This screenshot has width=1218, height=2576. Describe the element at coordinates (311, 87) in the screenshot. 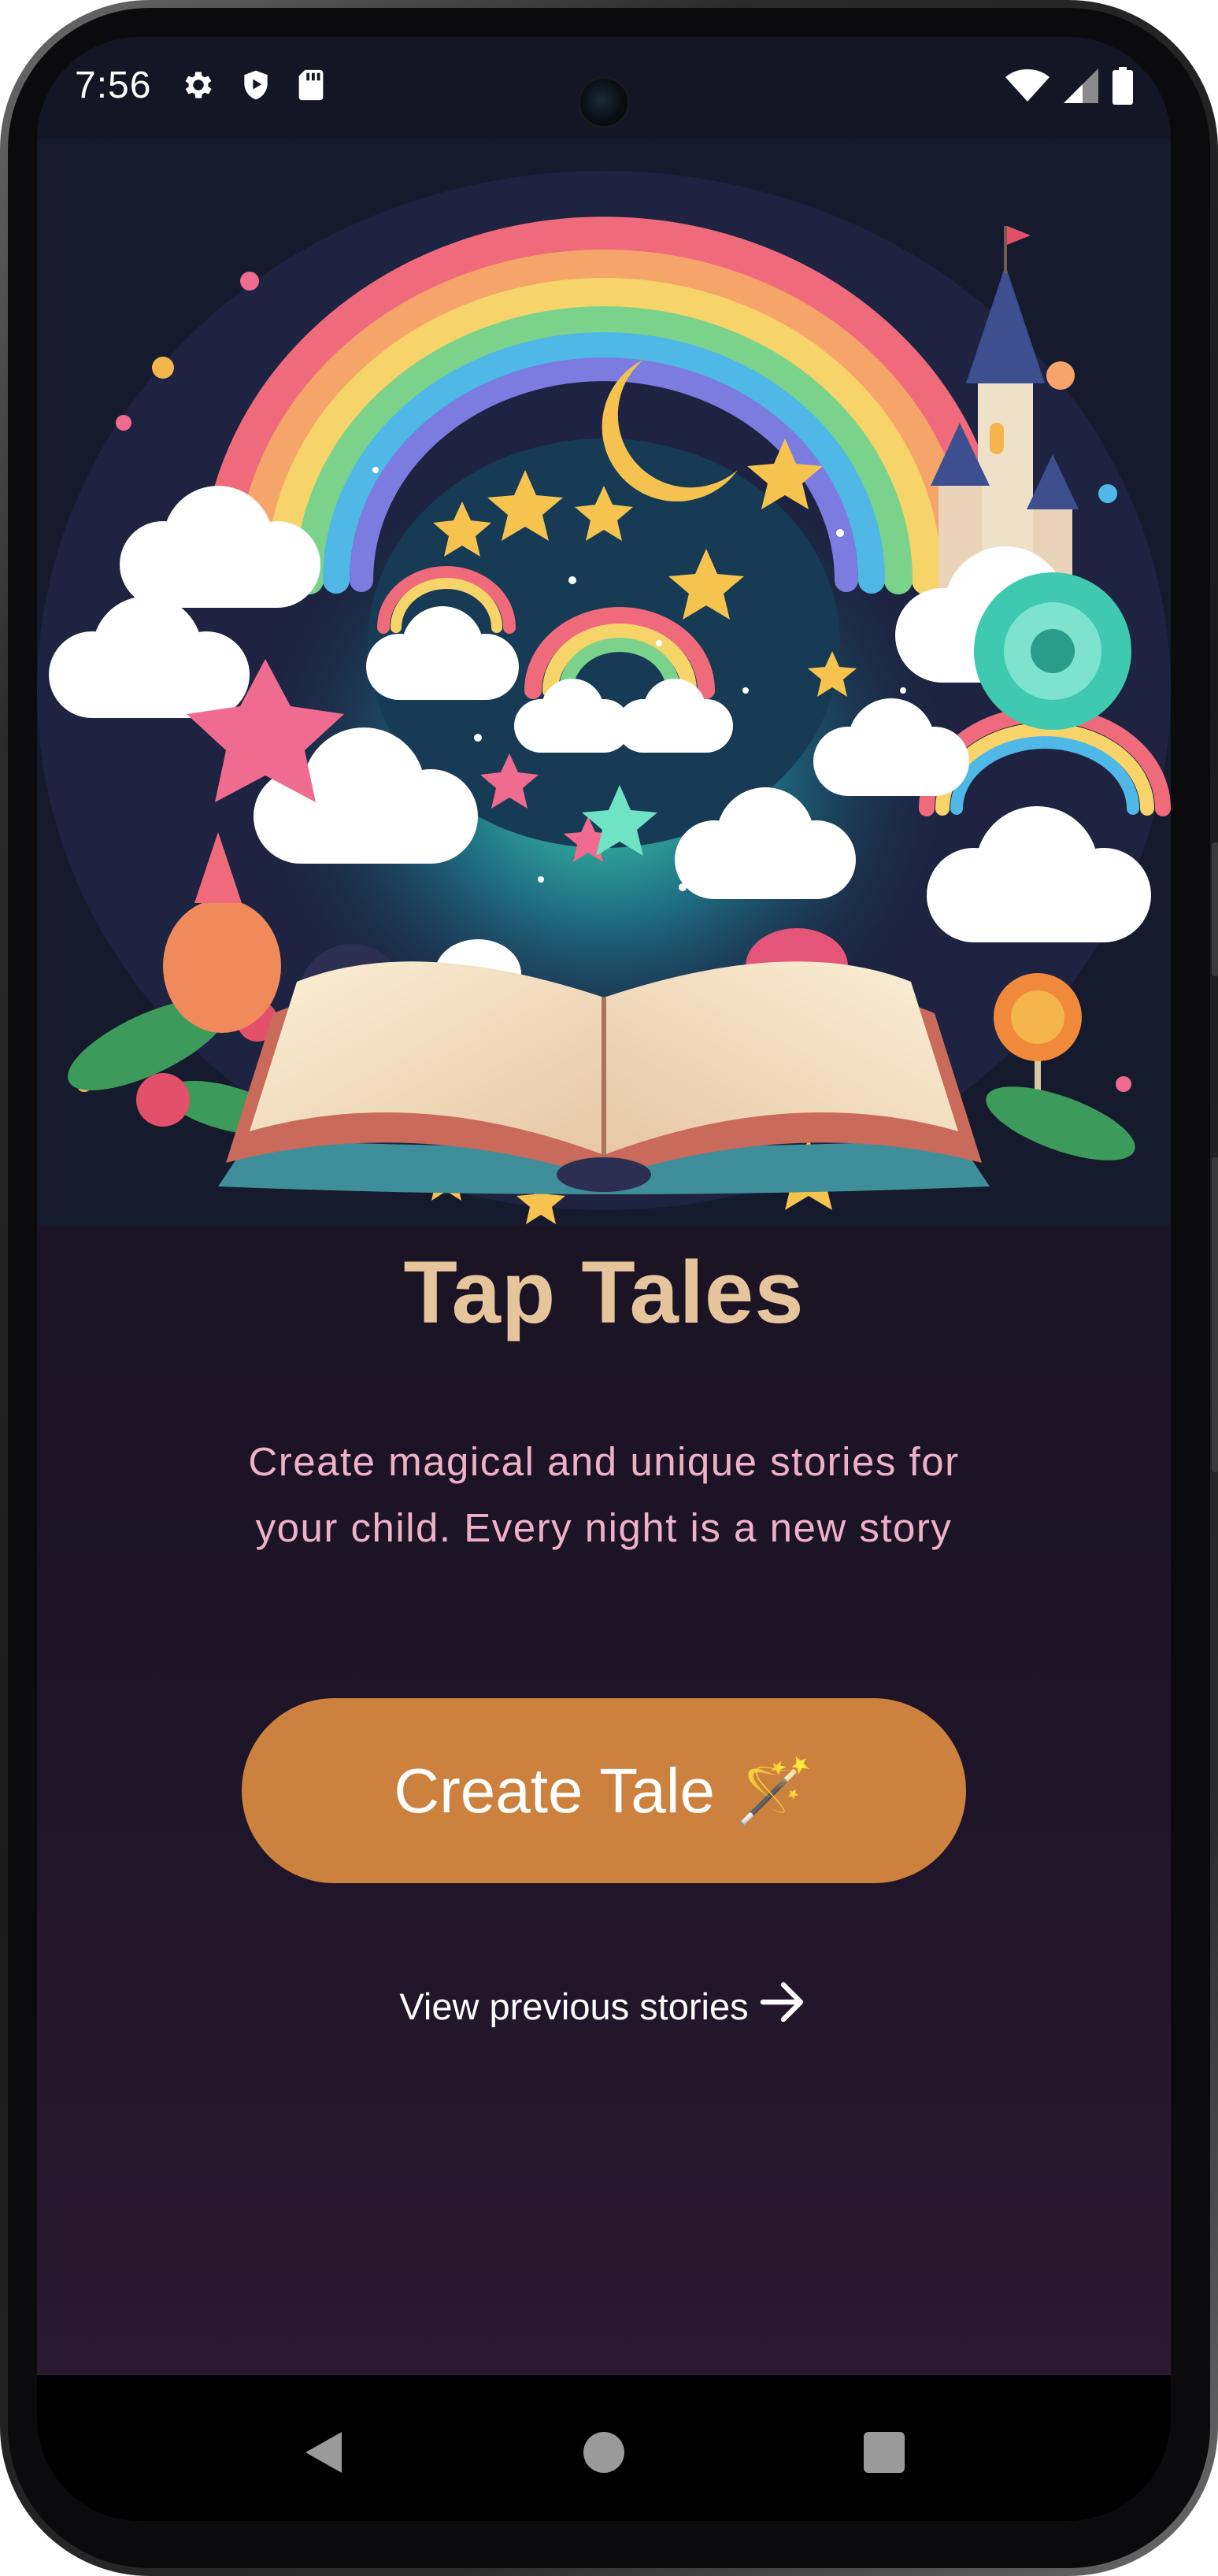

I see `sd-card-icon` at that location.